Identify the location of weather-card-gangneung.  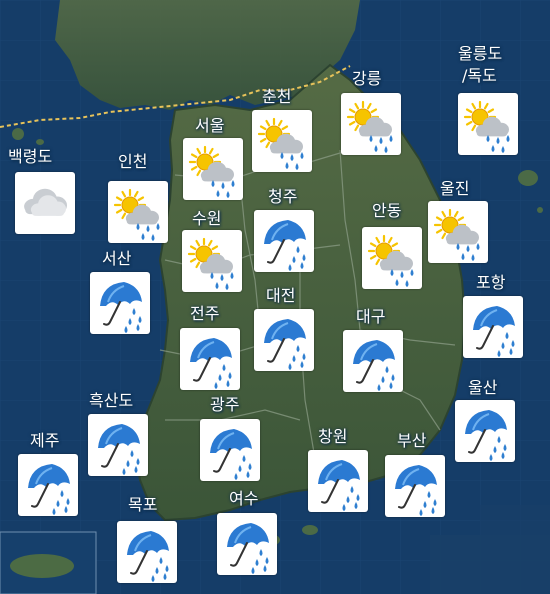
(371, 124).